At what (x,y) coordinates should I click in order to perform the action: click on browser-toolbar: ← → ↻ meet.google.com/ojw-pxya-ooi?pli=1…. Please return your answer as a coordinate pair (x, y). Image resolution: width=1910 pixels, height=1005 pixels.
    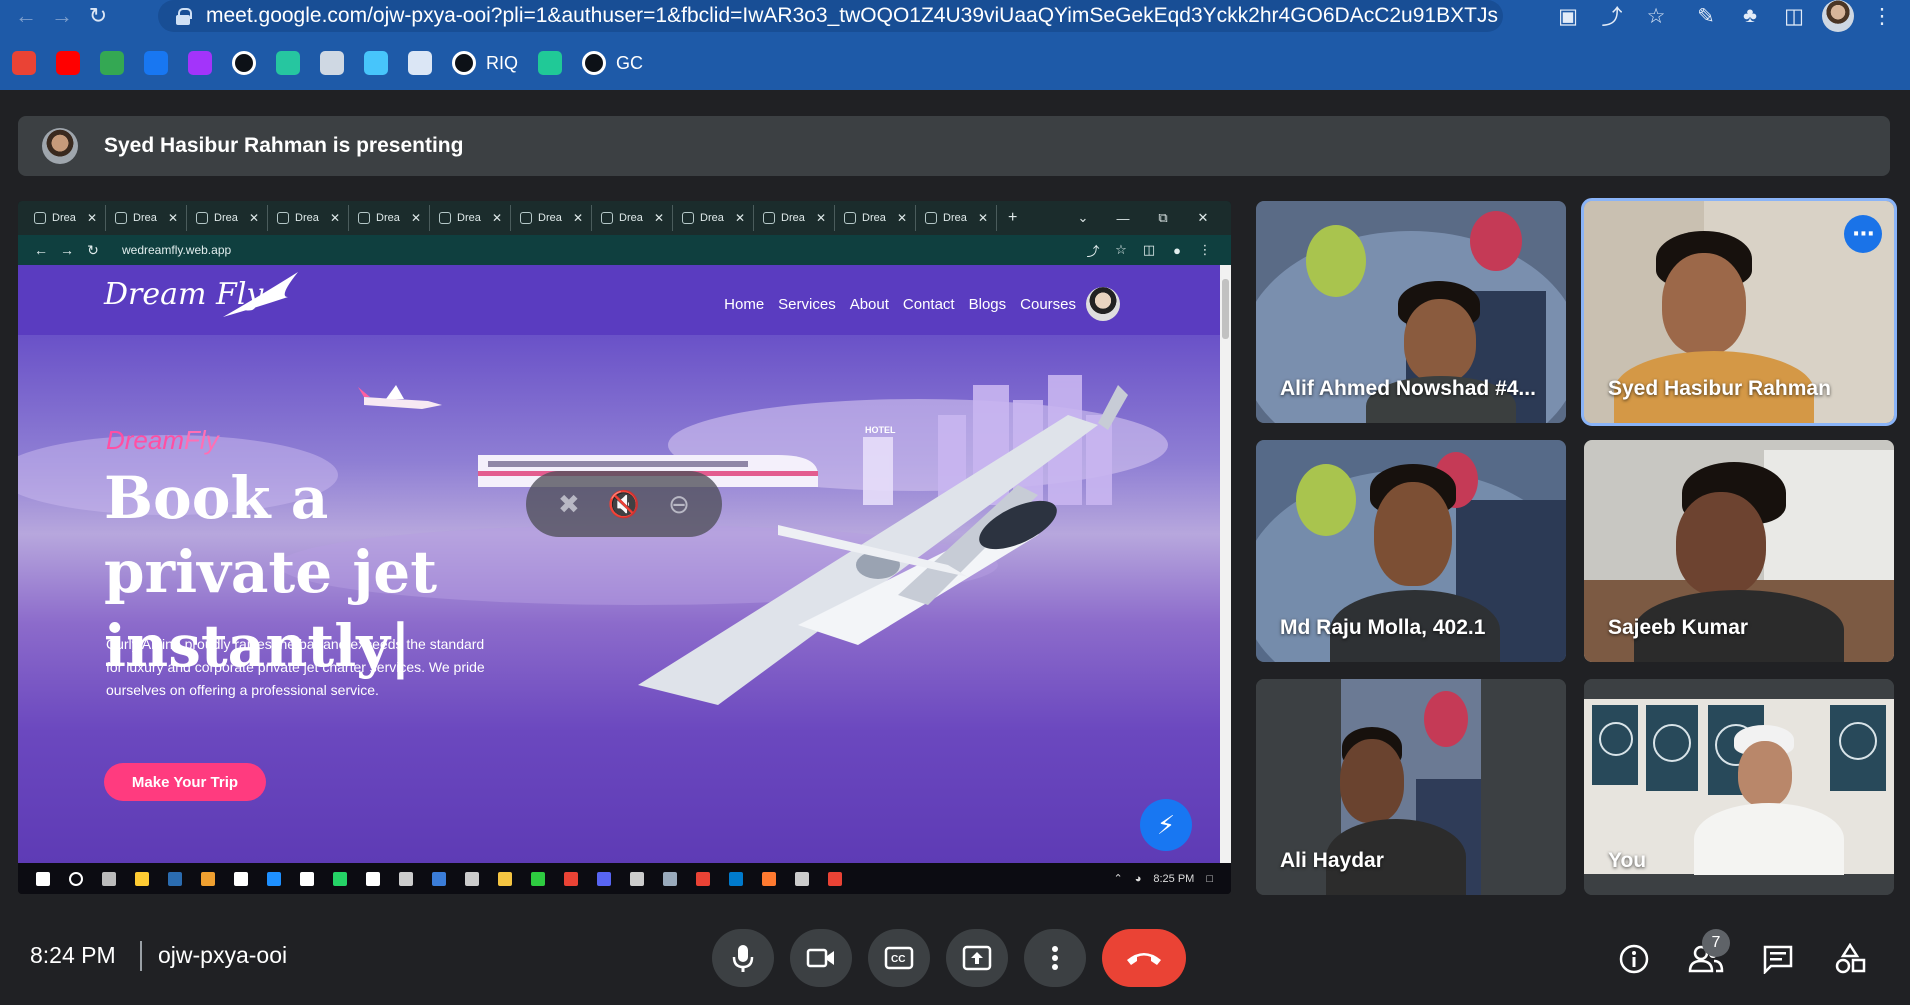
    Looking at the image, I should click on (955, 45).